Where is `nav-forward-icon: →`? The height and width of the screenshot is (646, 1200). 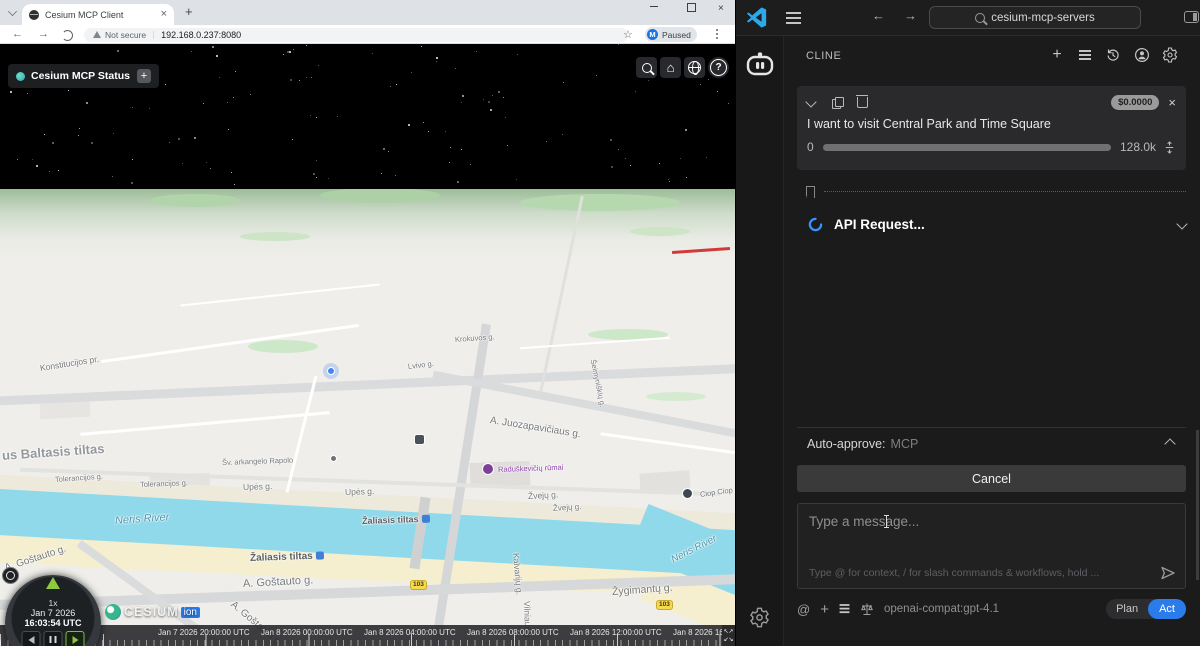
nav-forward-icon: → is located at coordinates (910, 15).